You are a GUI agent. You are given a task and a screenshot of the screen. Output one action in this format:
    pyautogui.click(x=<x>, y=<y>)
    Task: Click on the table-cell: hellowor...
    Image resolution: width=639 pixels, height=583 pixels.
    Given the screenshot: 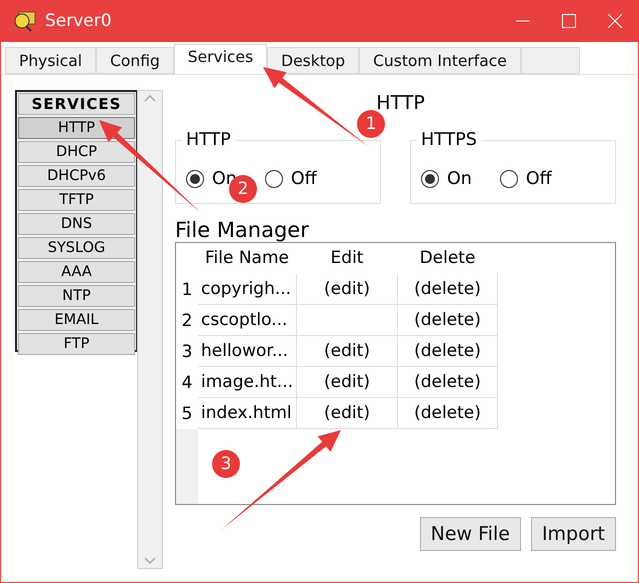 What is the action you would take?
    pyautogui.click(x=247, y=351)
    